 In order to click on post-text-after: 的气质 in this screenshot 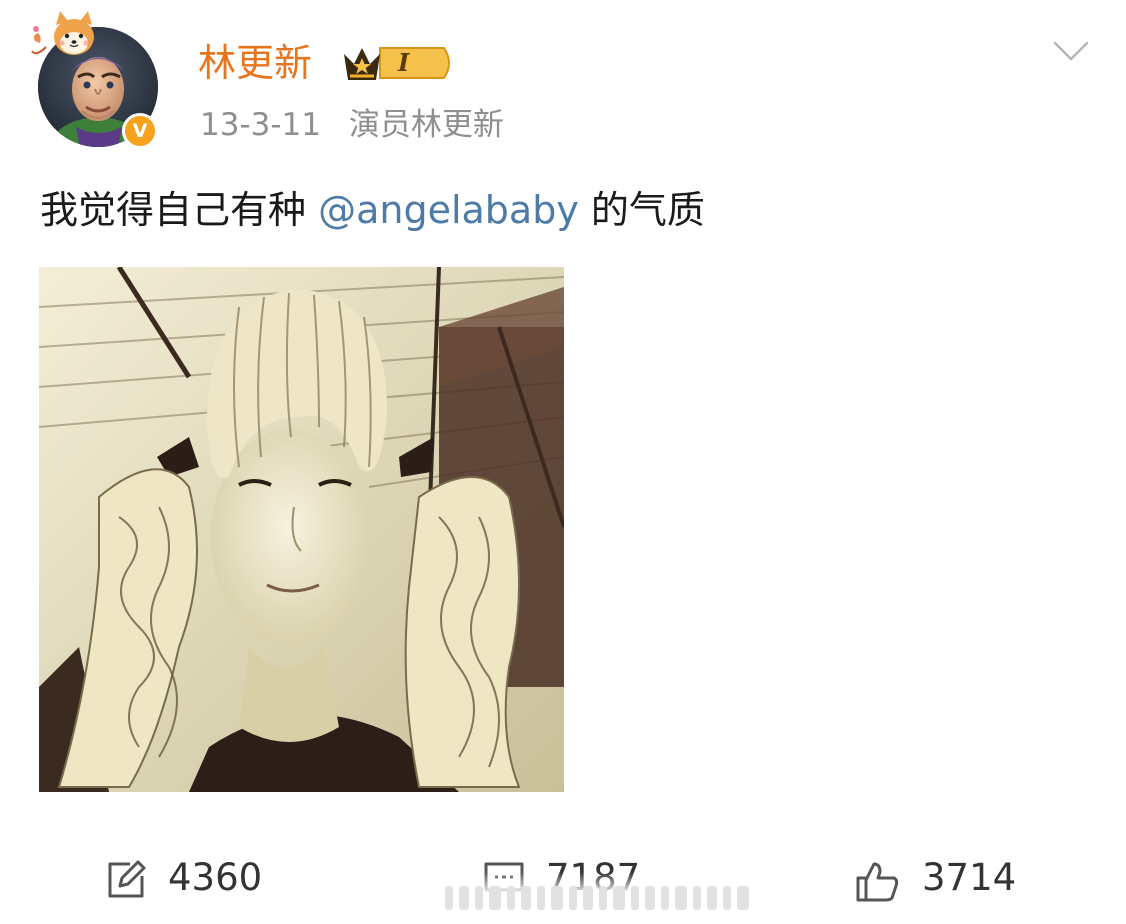, I will do `click(641, 210)`.